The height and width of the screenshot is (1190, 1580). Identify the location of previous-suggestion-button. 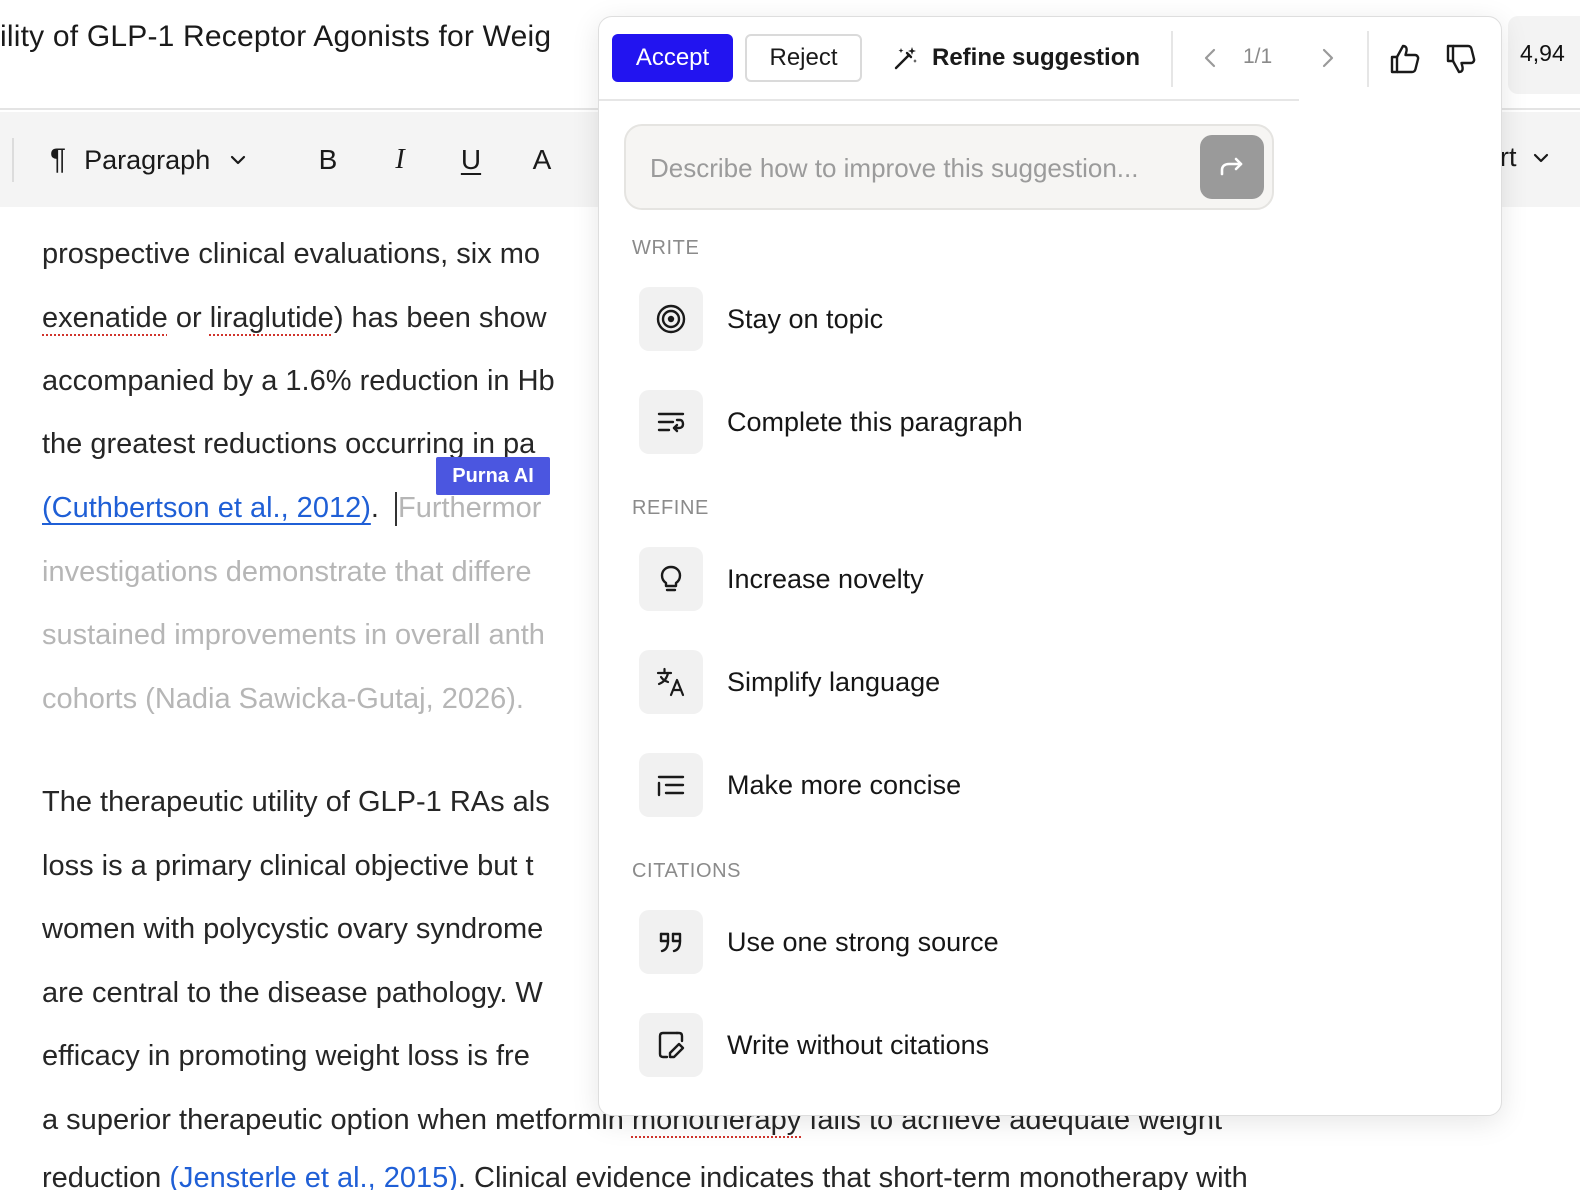
(1210, 58).